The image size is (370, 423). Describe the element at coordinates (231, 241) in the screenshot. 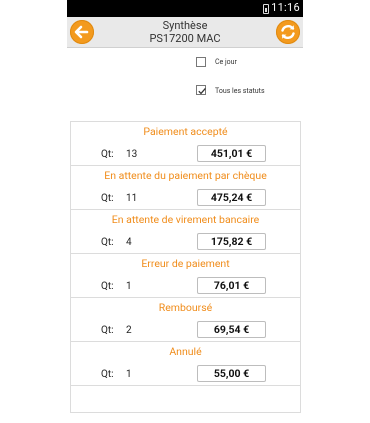

I see `amount-field: 175,82 €` at that location.